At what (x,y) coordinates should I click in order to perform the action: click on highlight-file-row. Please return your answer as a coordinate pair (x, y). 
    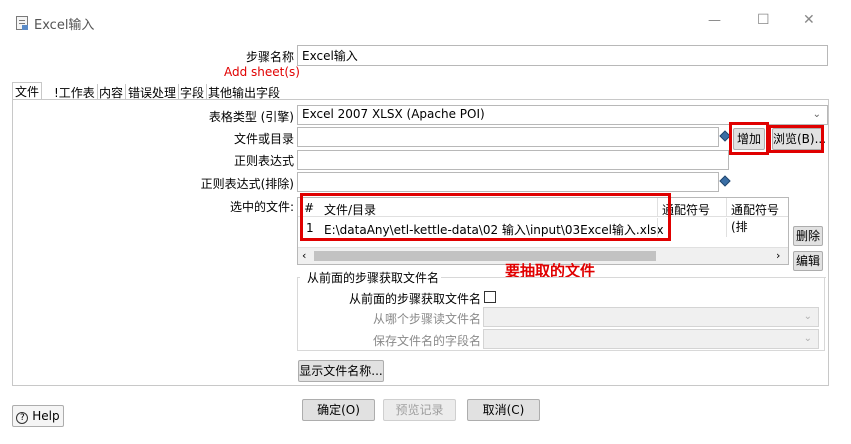
    Looking at the image, I should click on (485, 217).